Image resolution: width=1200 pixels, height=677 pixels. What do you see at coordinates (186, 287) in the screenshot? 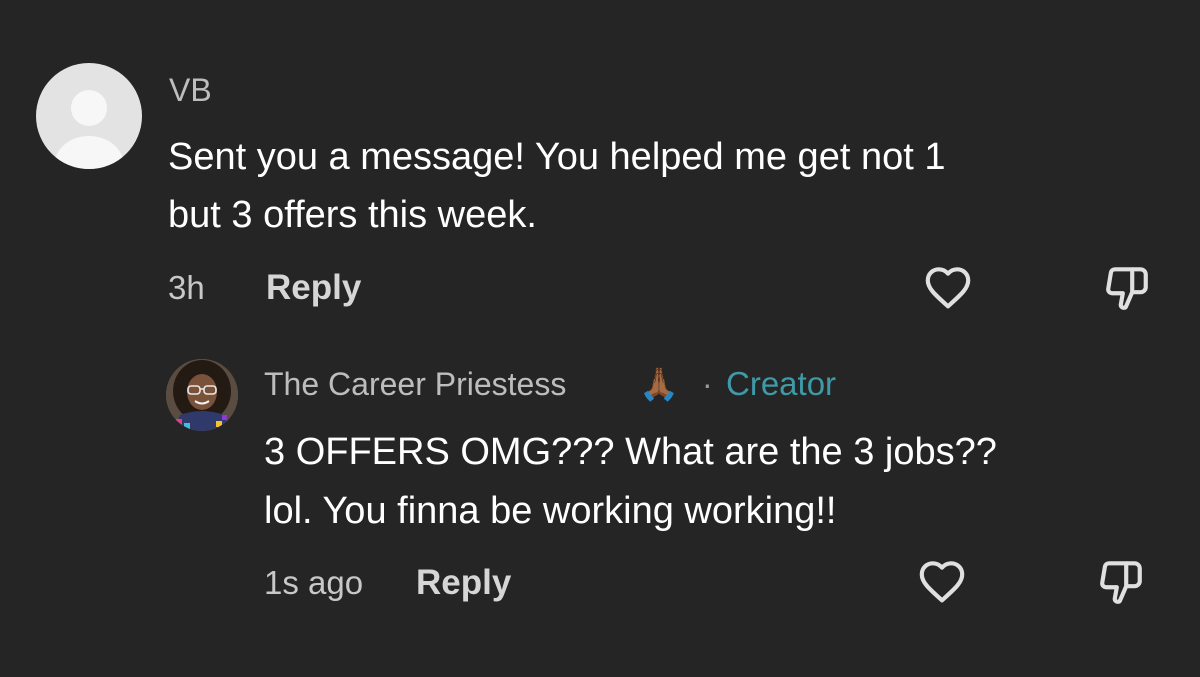
I see `comment-timestamp: 3h` at bounding box center [186, 287].